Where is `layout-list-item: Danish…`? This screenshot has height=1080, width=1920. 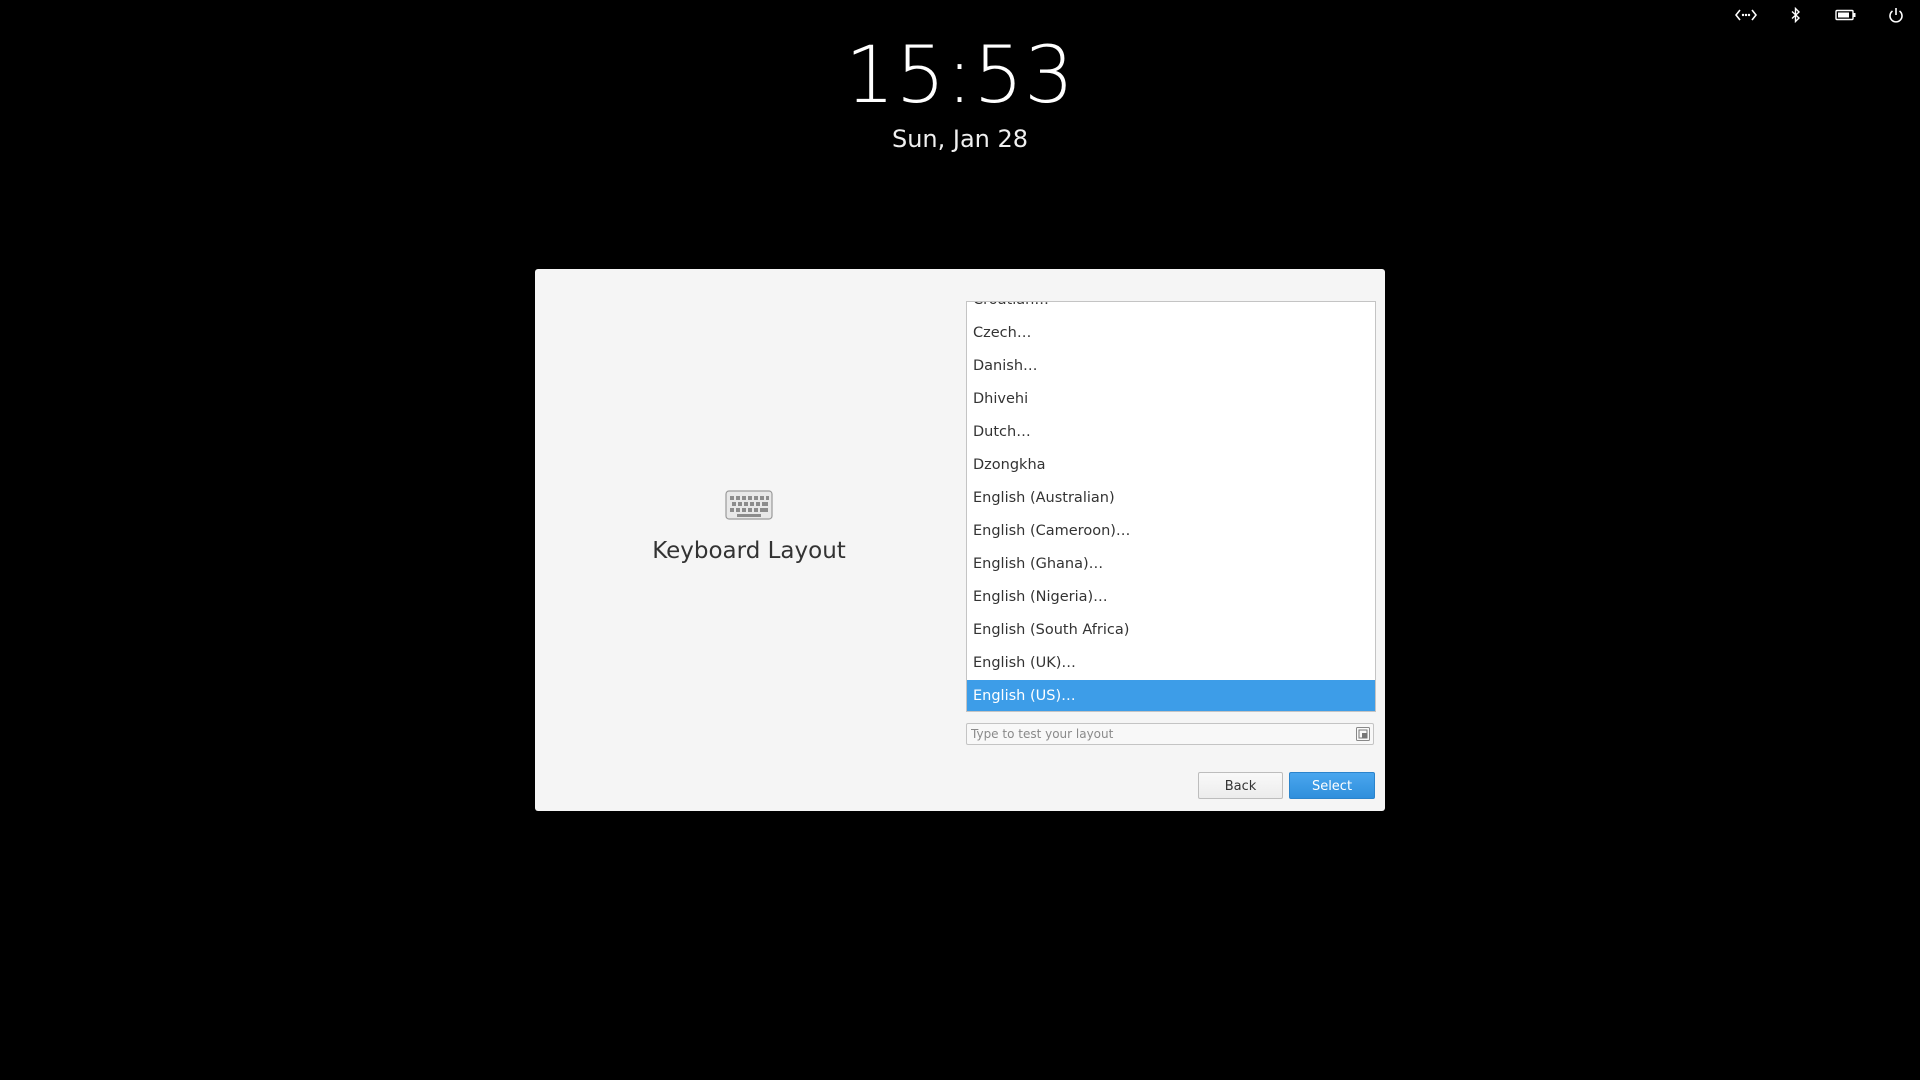
layout-list-item: Danish… is located at coordinates (1171, 366).